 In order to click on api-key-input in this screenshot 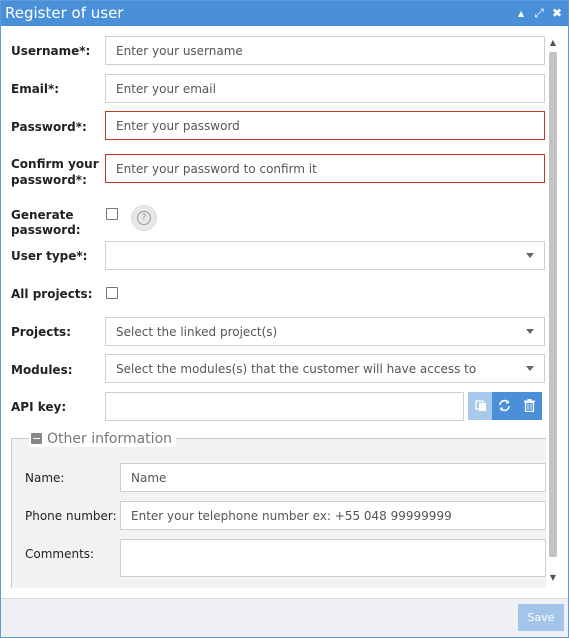, I will do `click(284, 406)`.